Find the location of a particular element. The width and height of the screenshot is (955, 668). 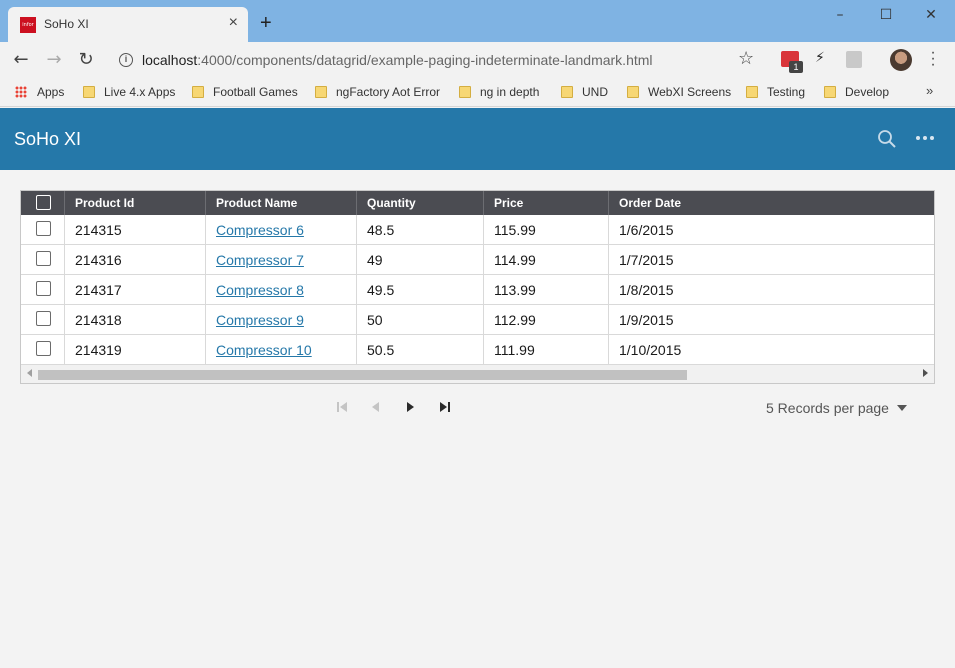

cell-product-id: 214318 is located at coordinates (135, 320).